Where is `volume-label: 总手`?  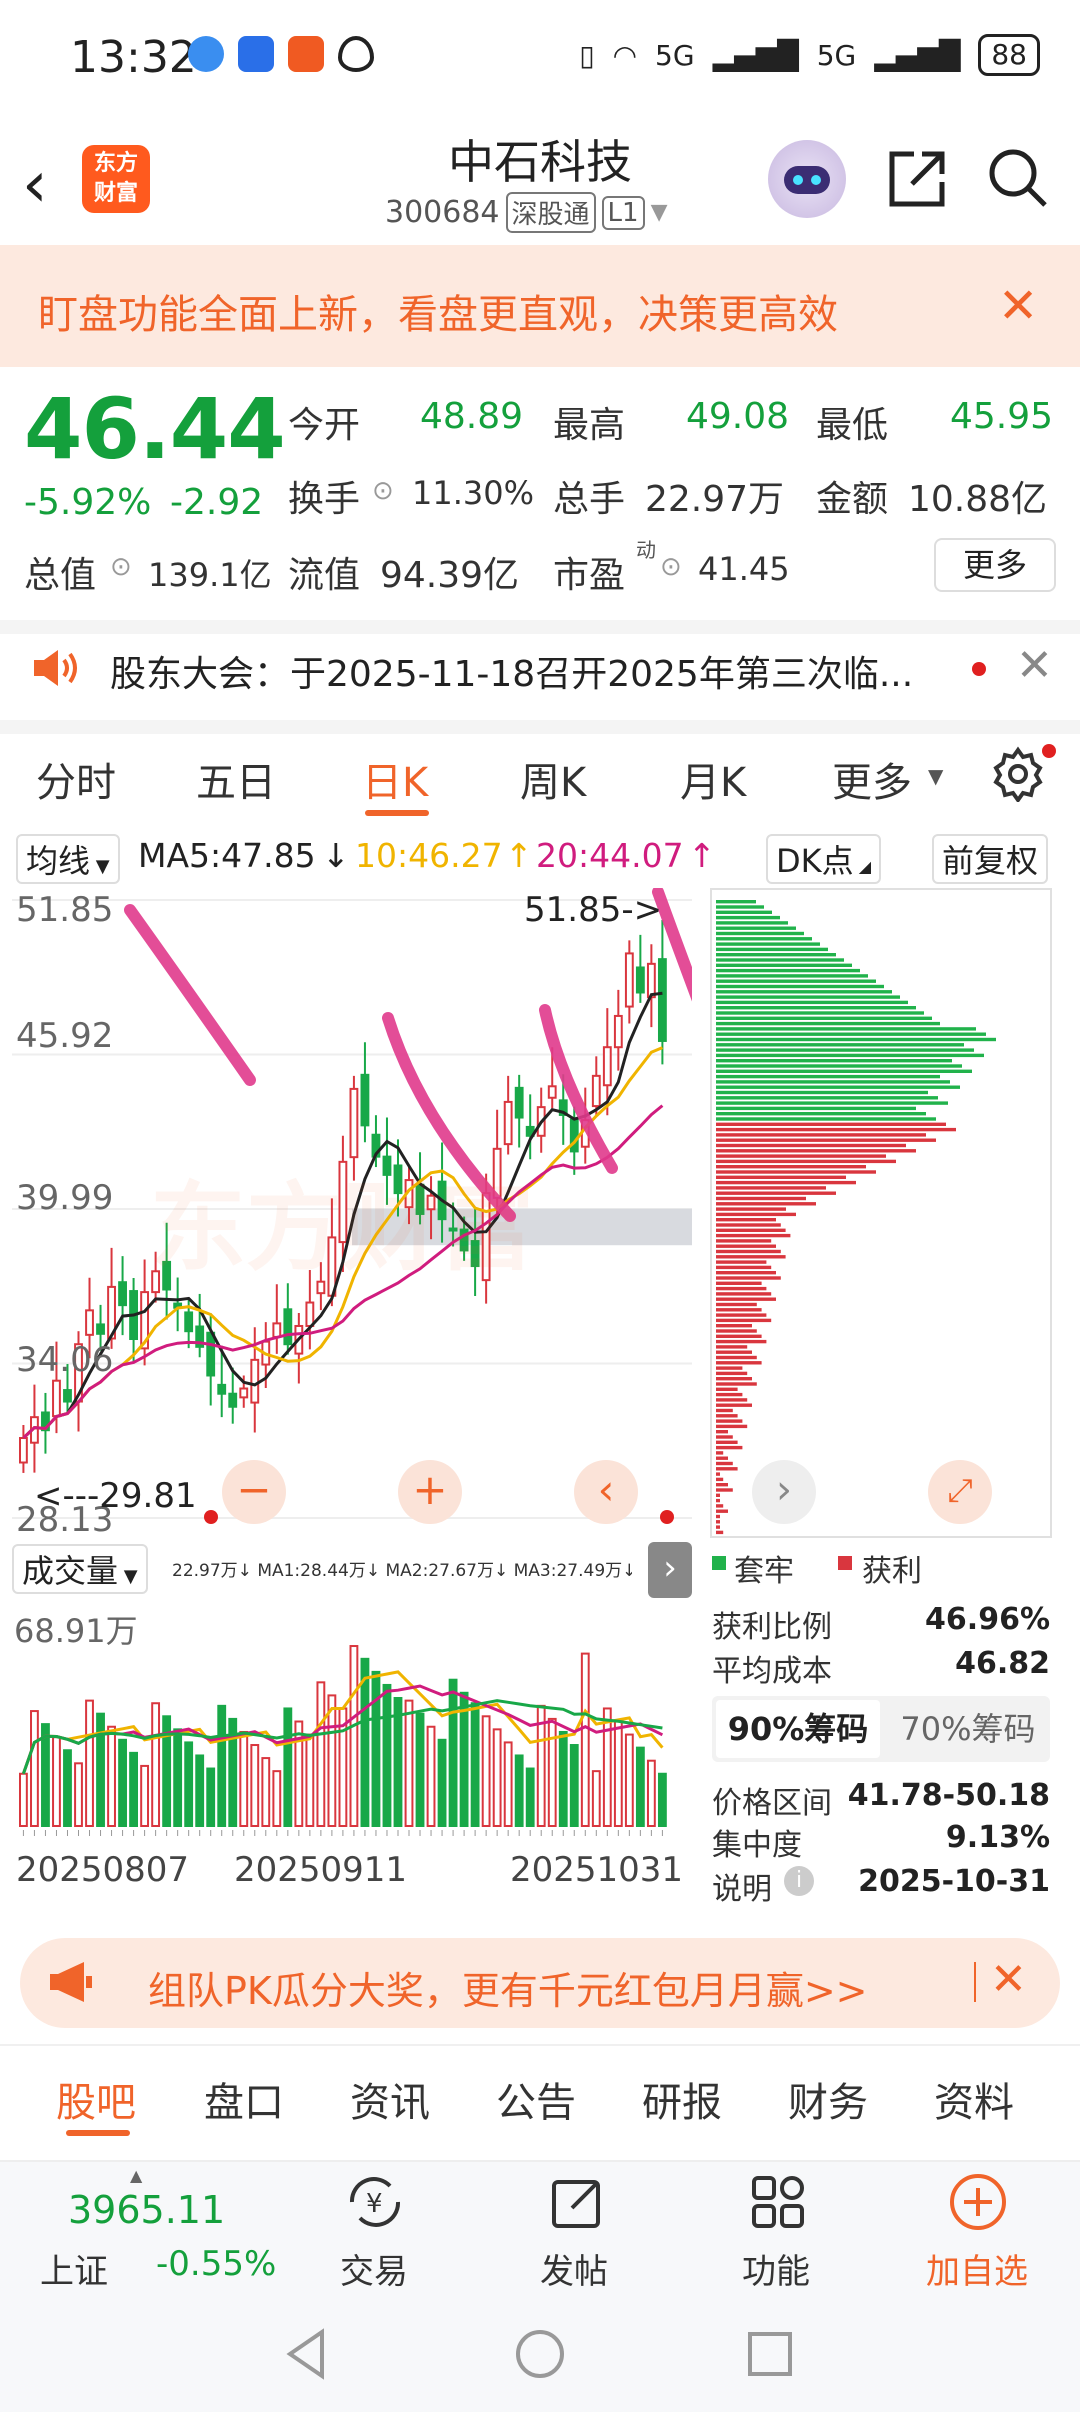 volume-label: 总手 is located at coordinates (589, 499).